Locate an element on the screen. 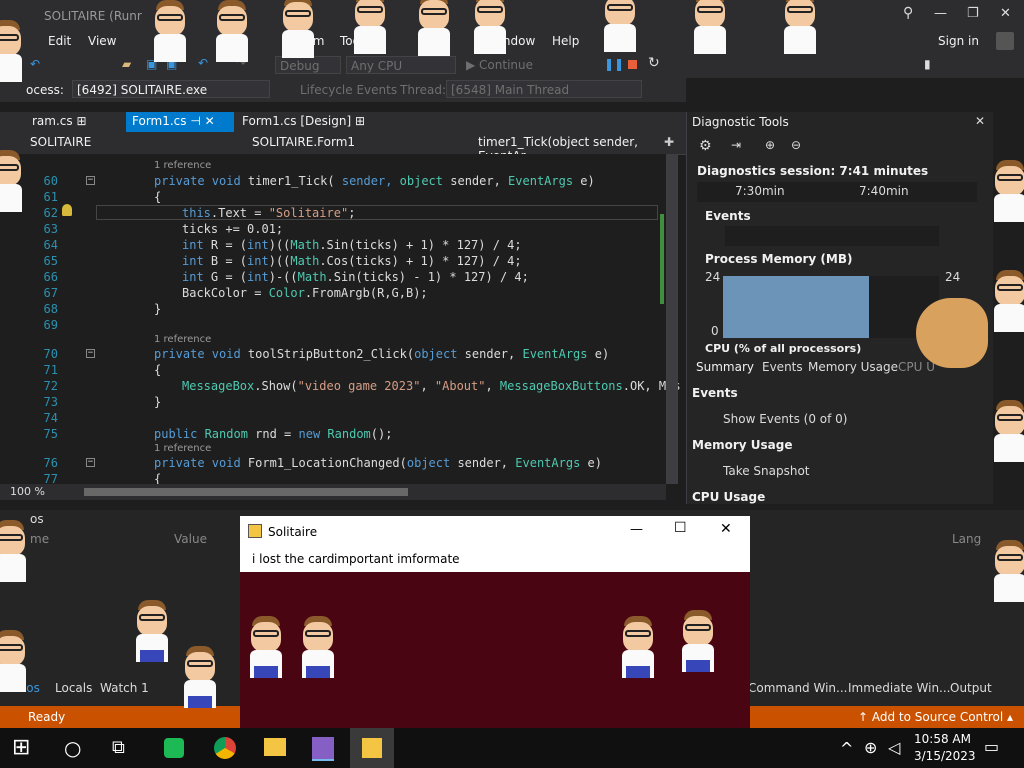 This screenshot has width=1024, height=768. notification-icon: ▭ is located at coordinates (991, 746).